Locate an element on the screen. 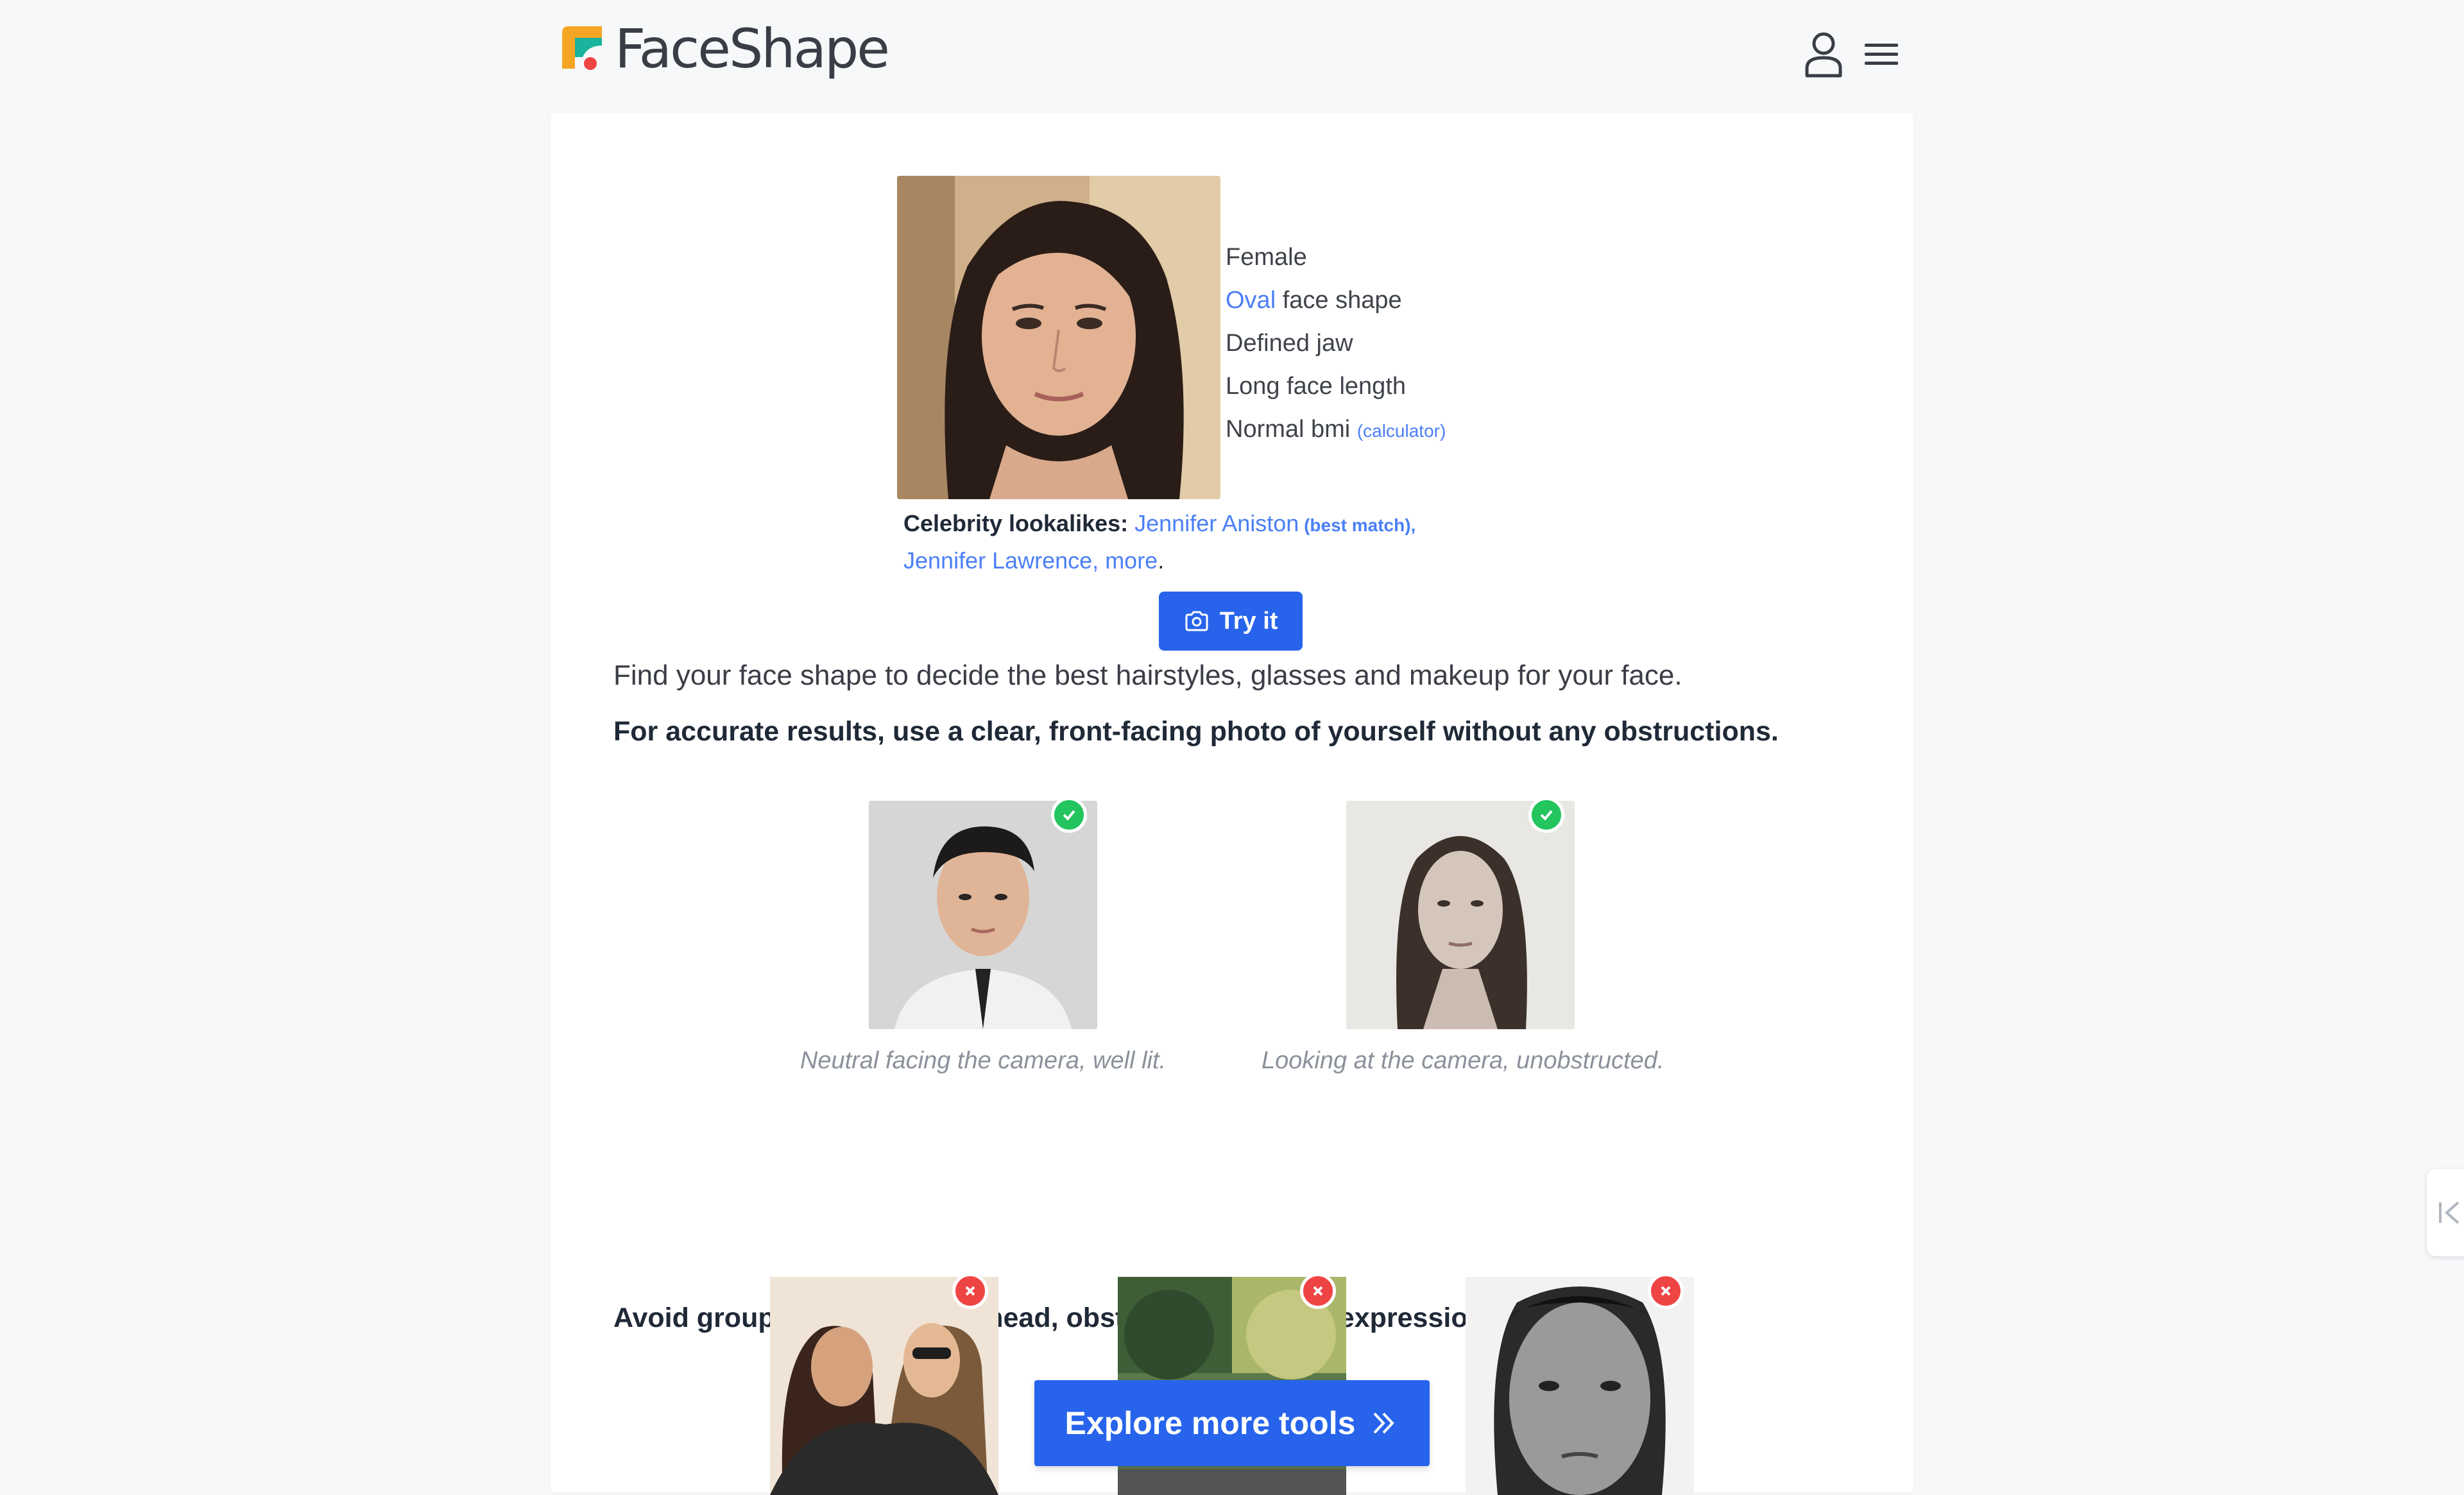  logo-text: FaceShape is located at coordinates (753, 49).